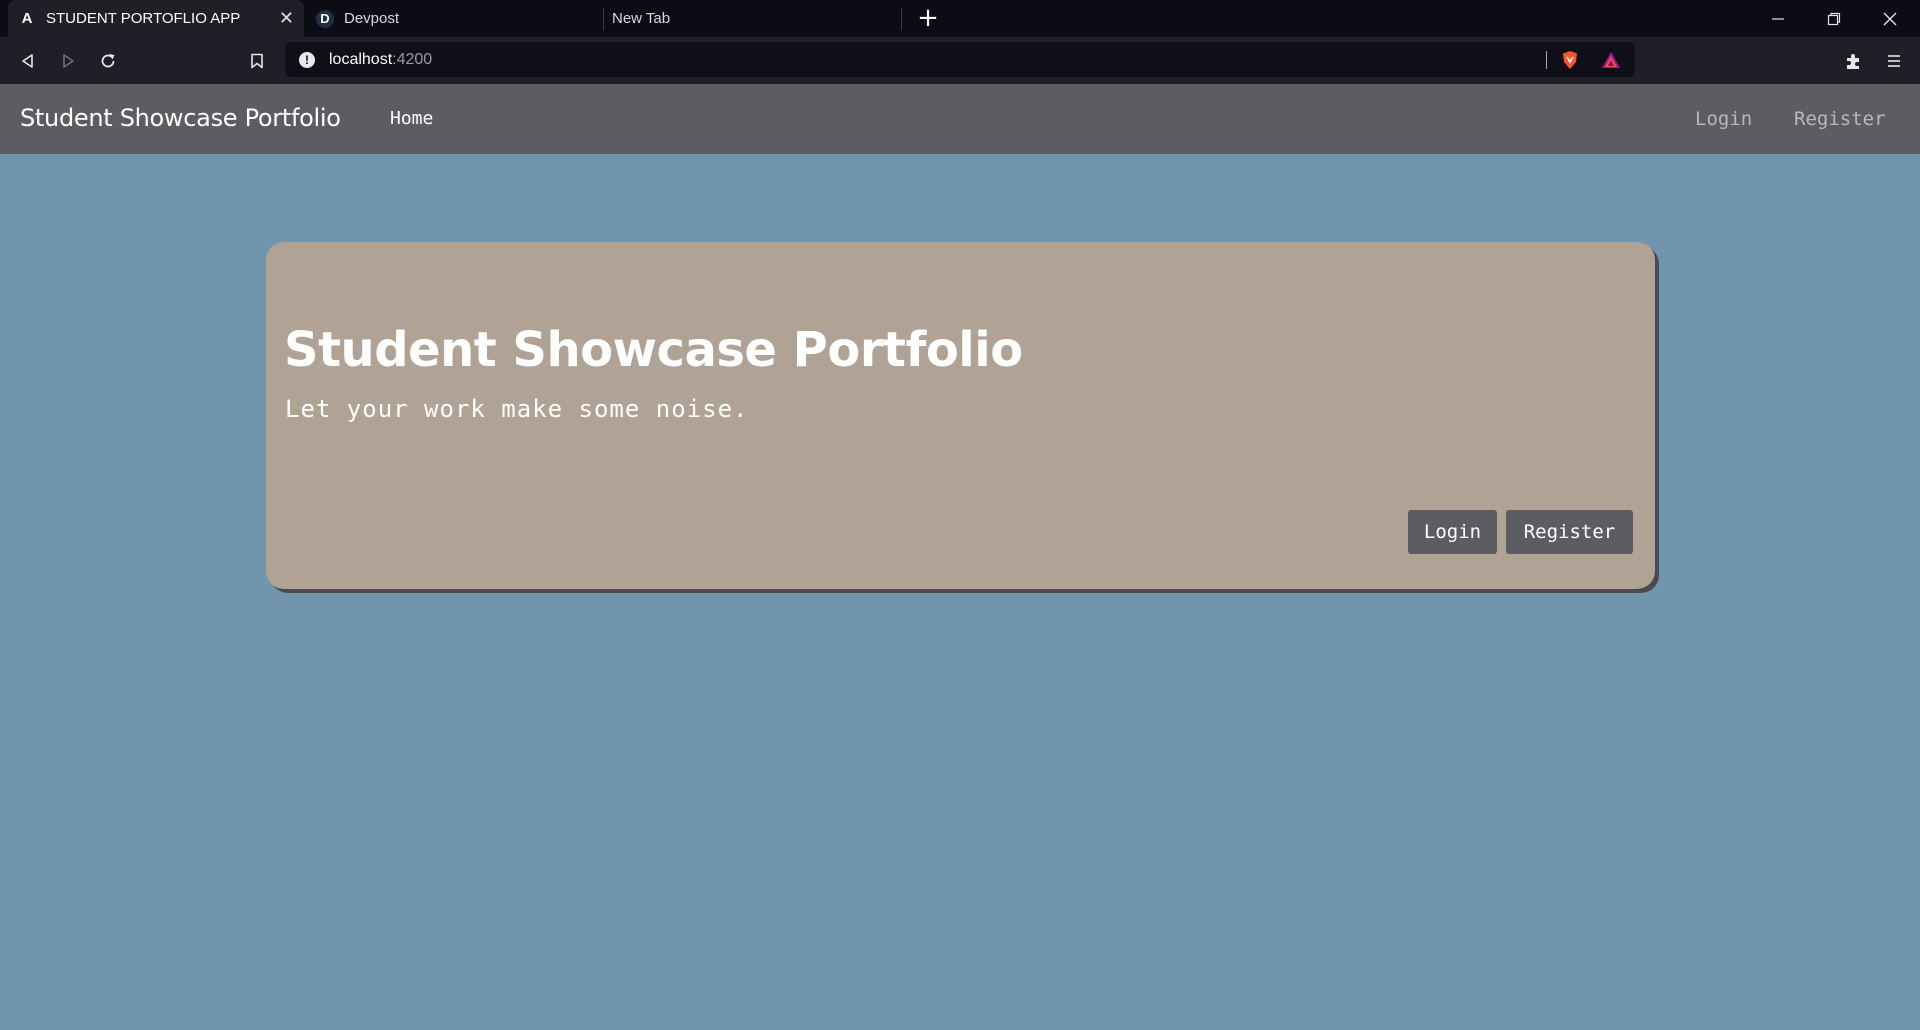 This screenshot has height=1030, width=1920. Describe the element at coordinates (1569, 532) in the screenshot. I see `hero-register-button: Register` at that location.